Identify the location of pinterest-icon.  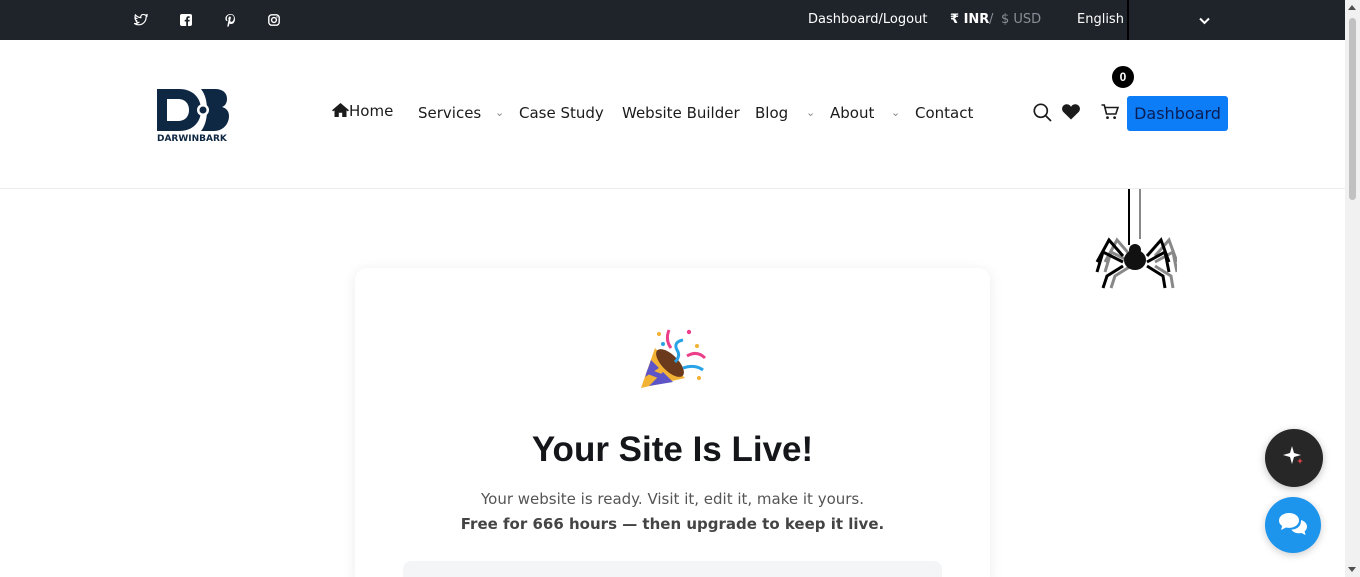
(230, 20).